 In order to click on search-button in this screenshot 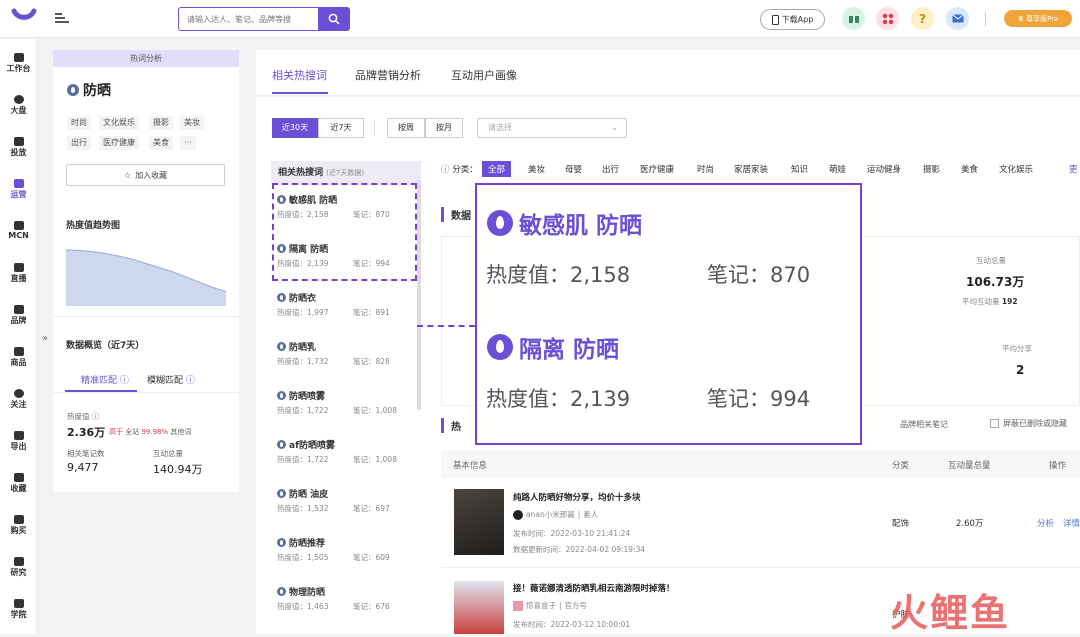, I will do `click(333, 19)`.